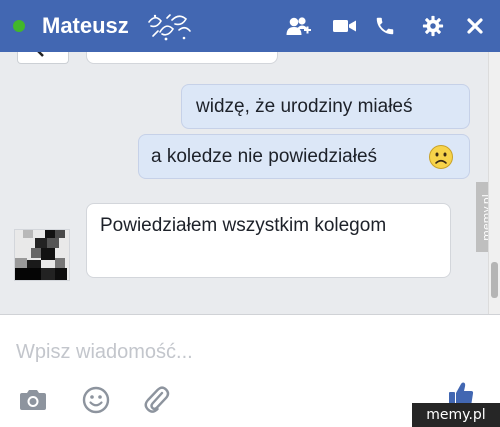 This screenshot has width=500, height=427. Describe the element at coordinates (169, 27) in the screenshot. I see `name-decoration-icon` at that location.